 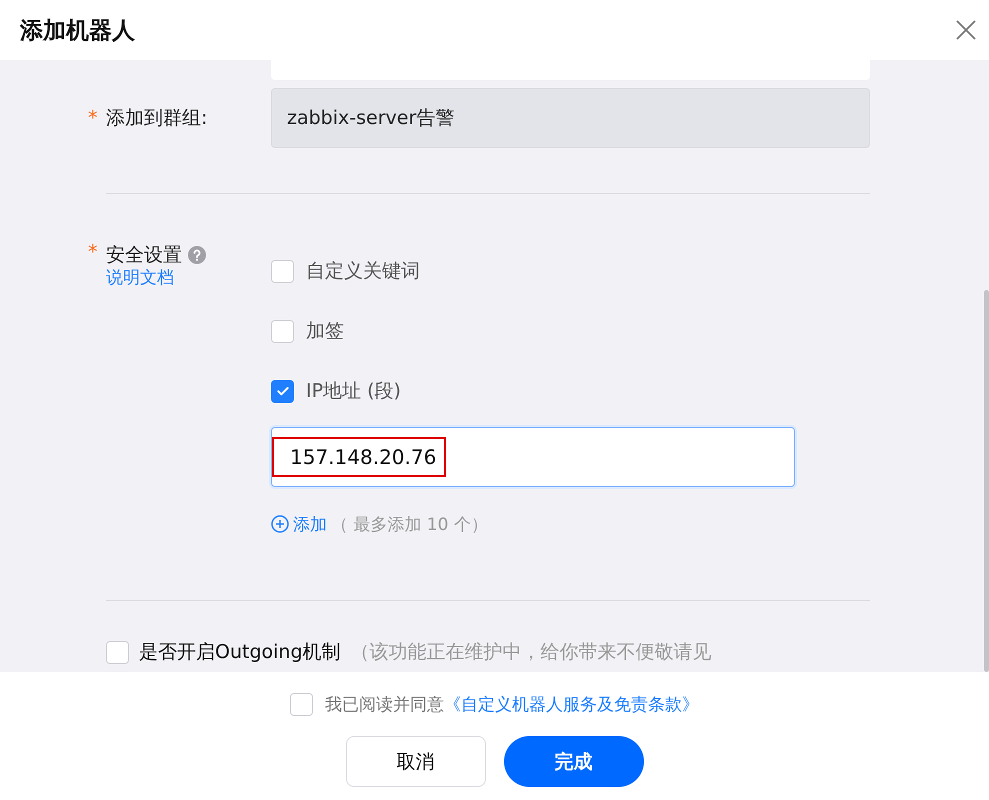 I want to click on add-hint: （ 最多添加 10 个）, so click(x=409, y=525).